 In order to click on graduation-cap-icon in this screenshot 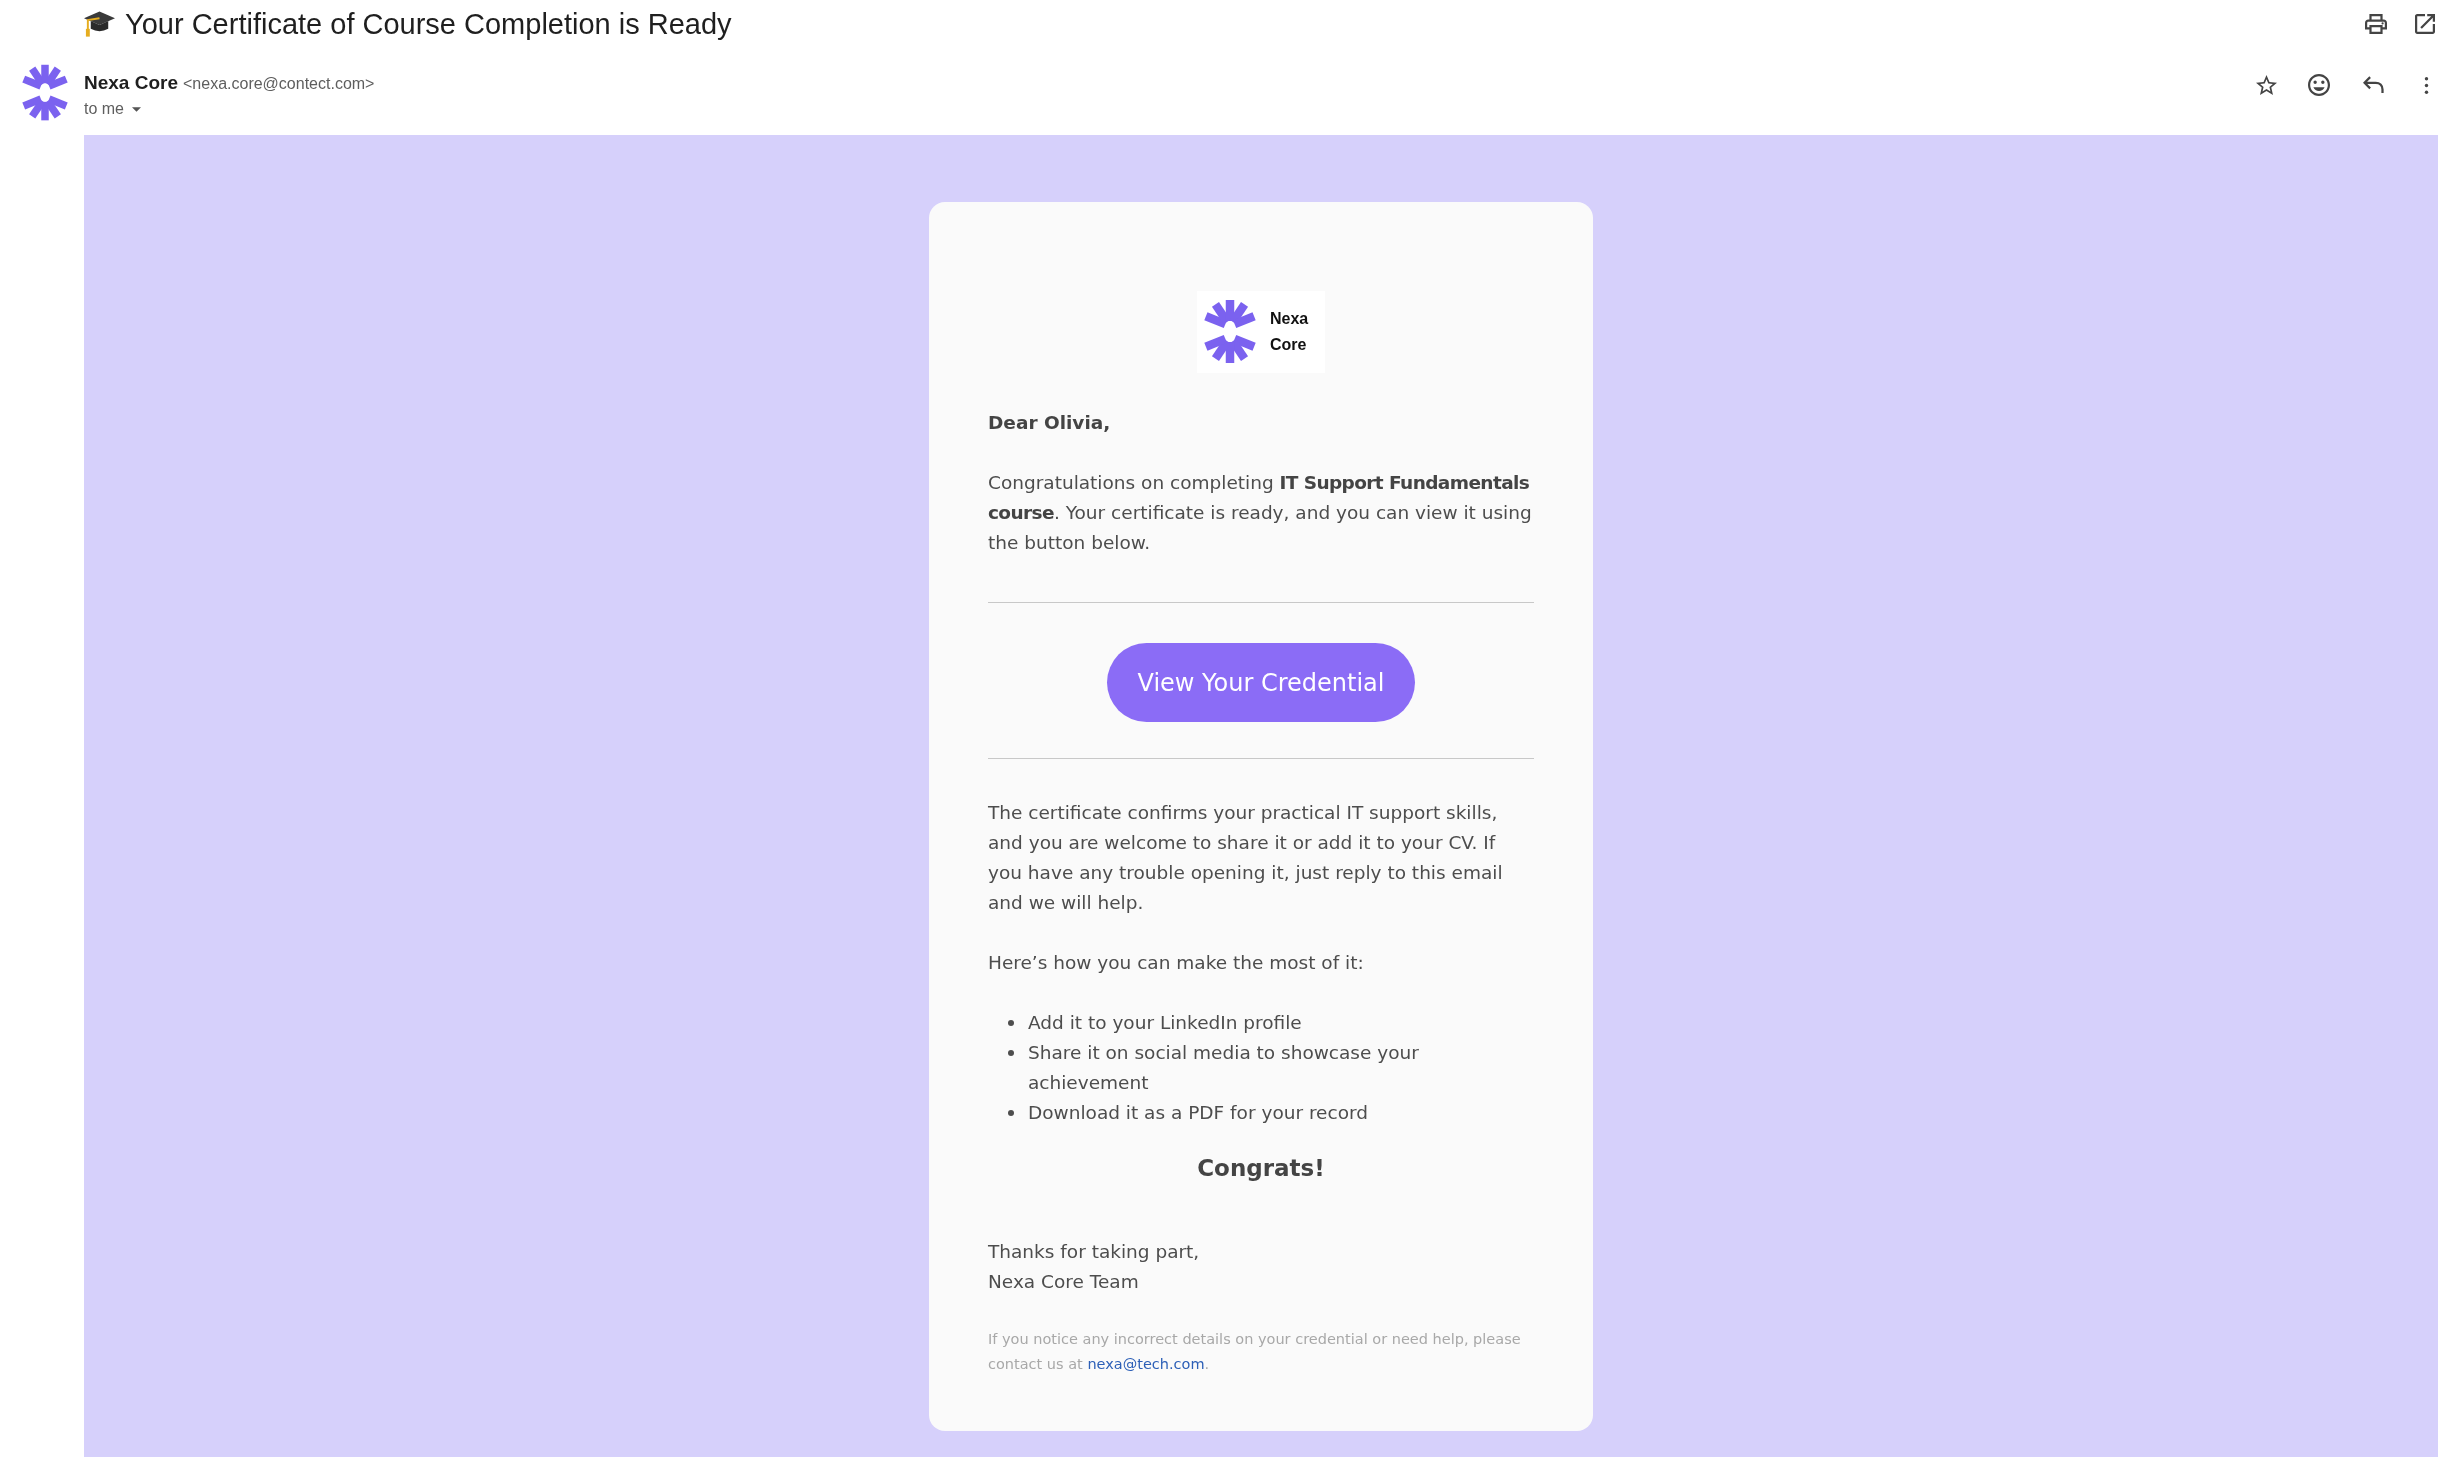, I will do `click(99, 24)`.